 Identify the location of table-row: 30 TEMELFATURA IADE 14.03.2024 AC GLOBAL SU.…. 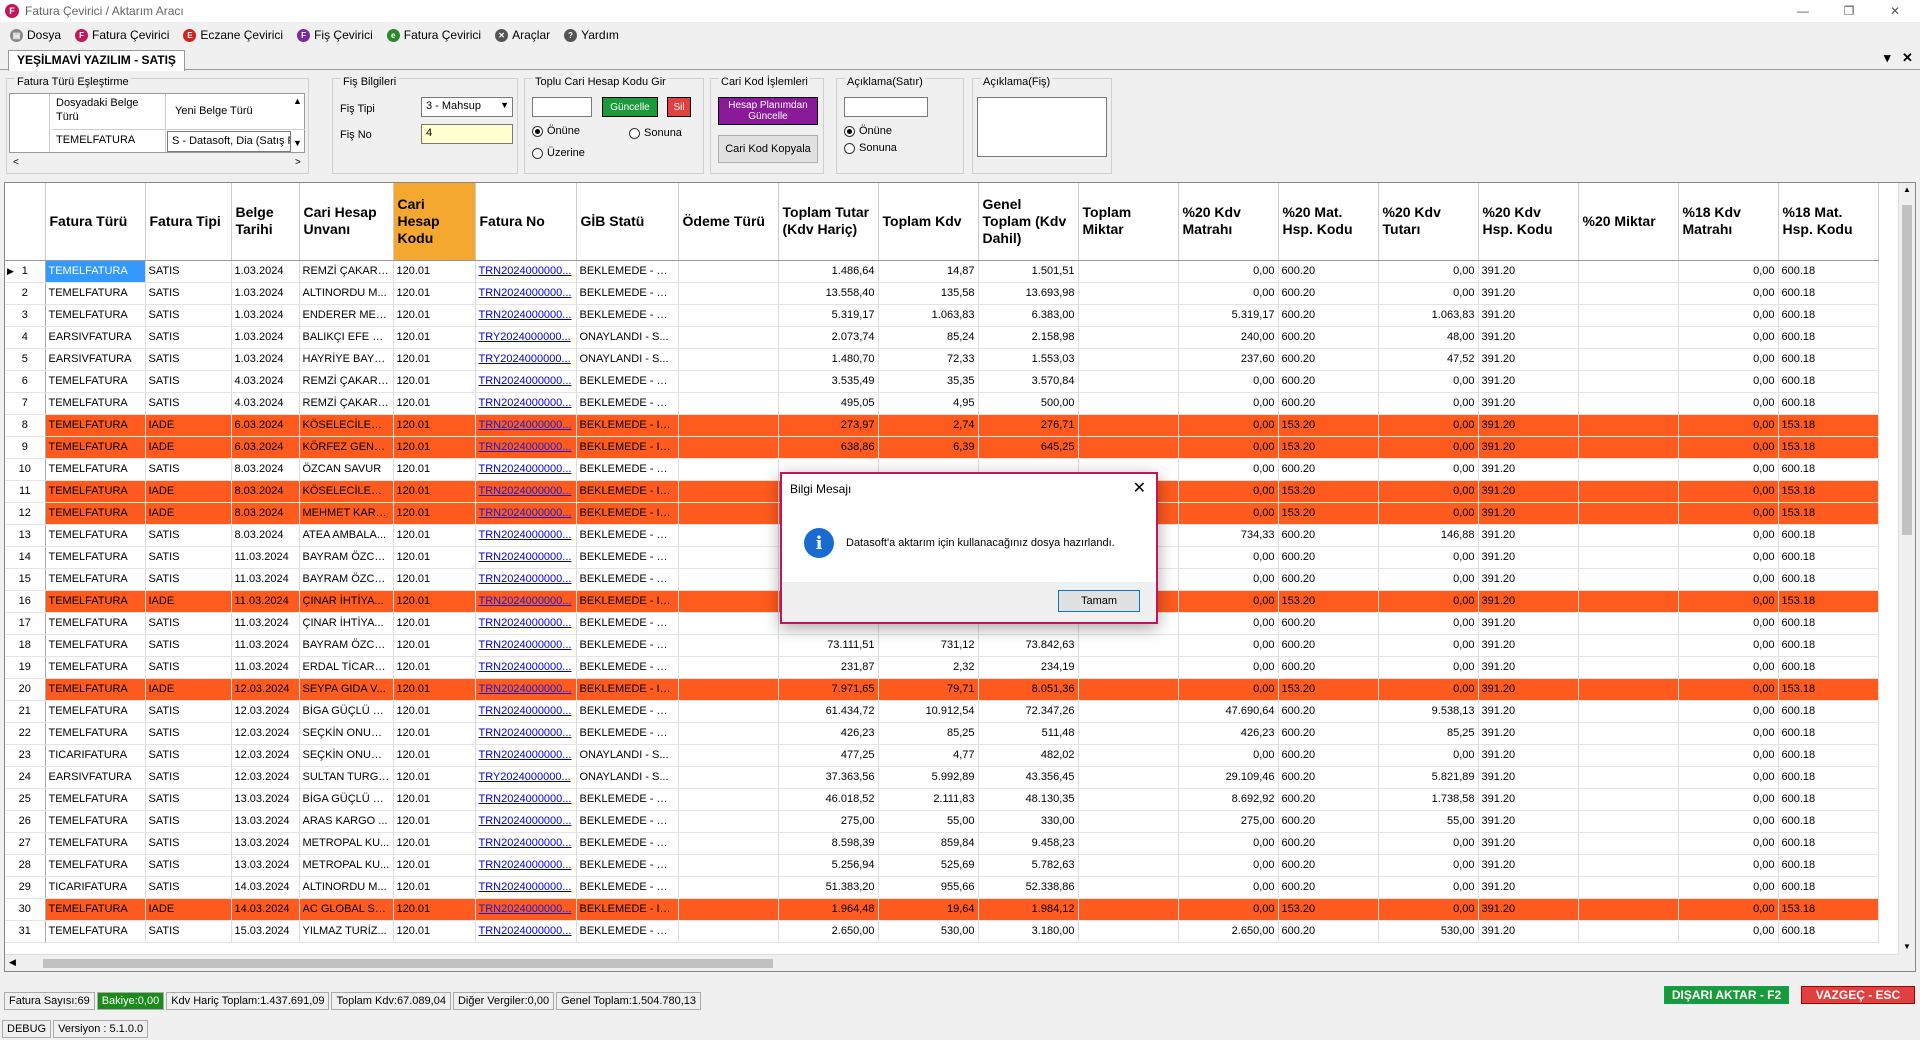
(942, 909).